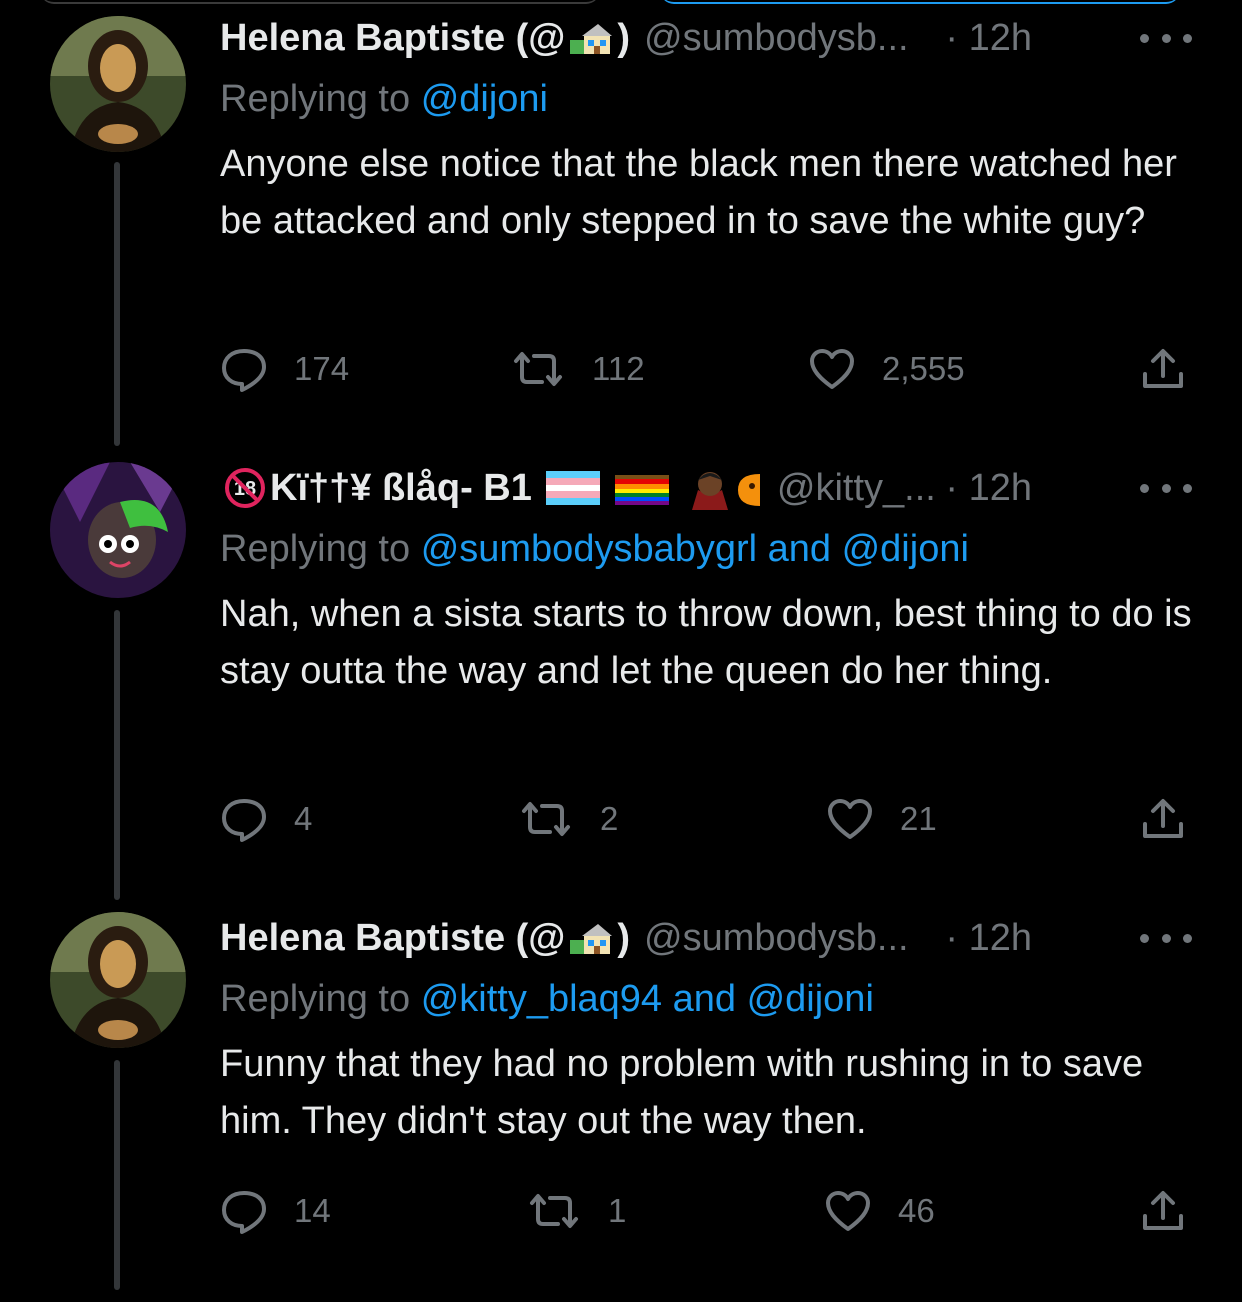 This screenshot has width=1242, height=1302. I want to click on replying-to: Replying to @dijoni, so click(384, 99).